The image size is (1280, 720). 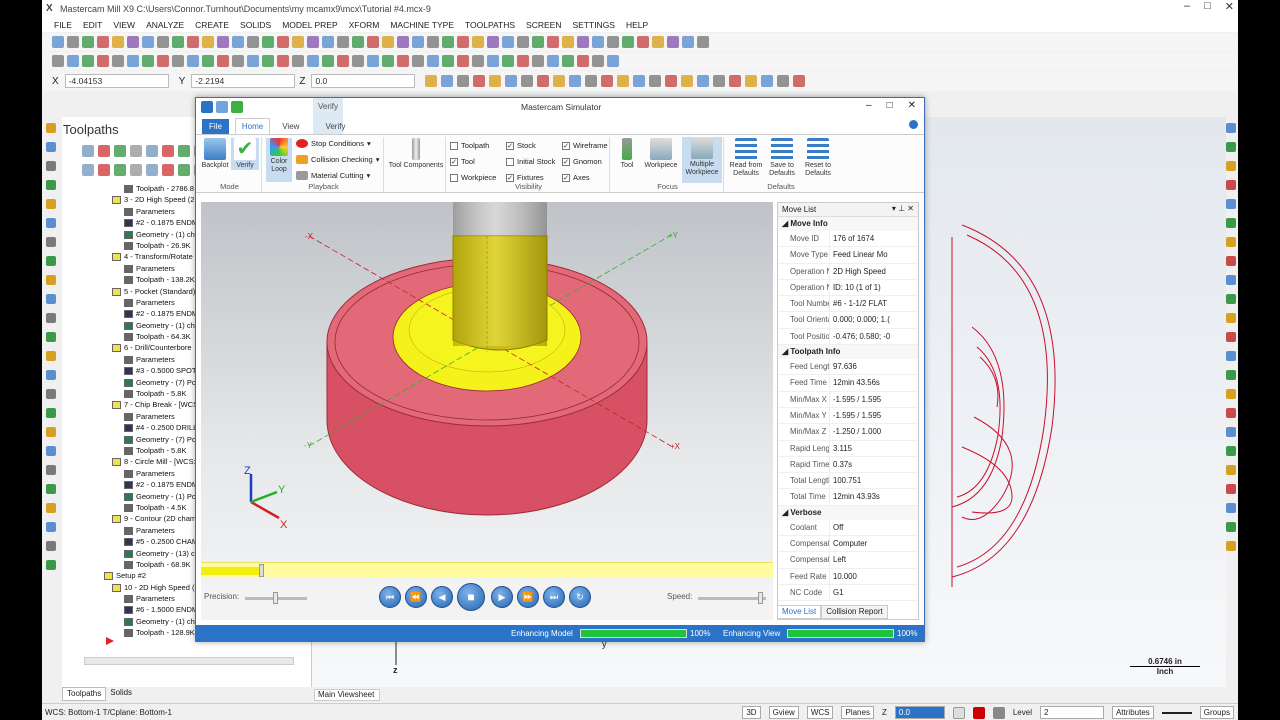 I want to click on right-strip-13-icon, so click(x=1231, y=356).